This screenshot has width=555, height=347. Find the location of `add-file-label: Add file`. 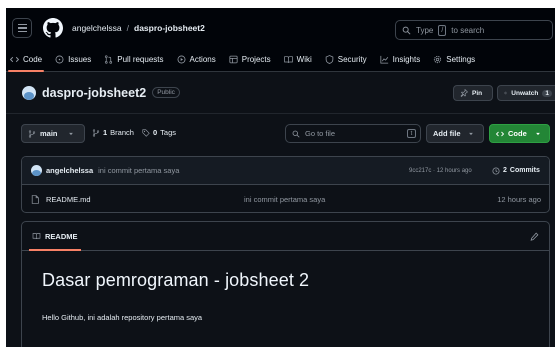

add-file-label: Add file is located at coordinates (447, 133).